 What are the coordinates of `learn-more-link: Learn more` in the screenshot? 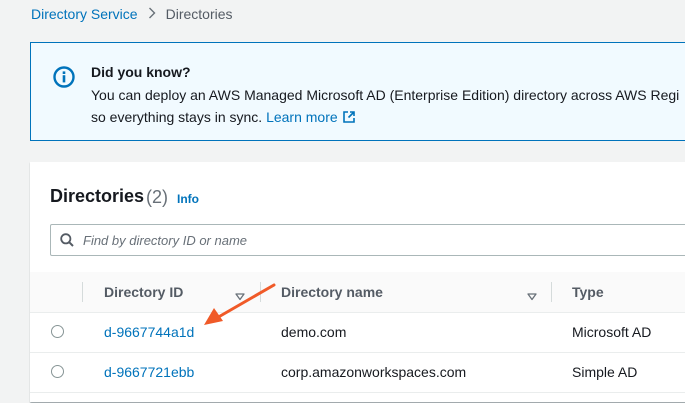 It's located at (302, 117).